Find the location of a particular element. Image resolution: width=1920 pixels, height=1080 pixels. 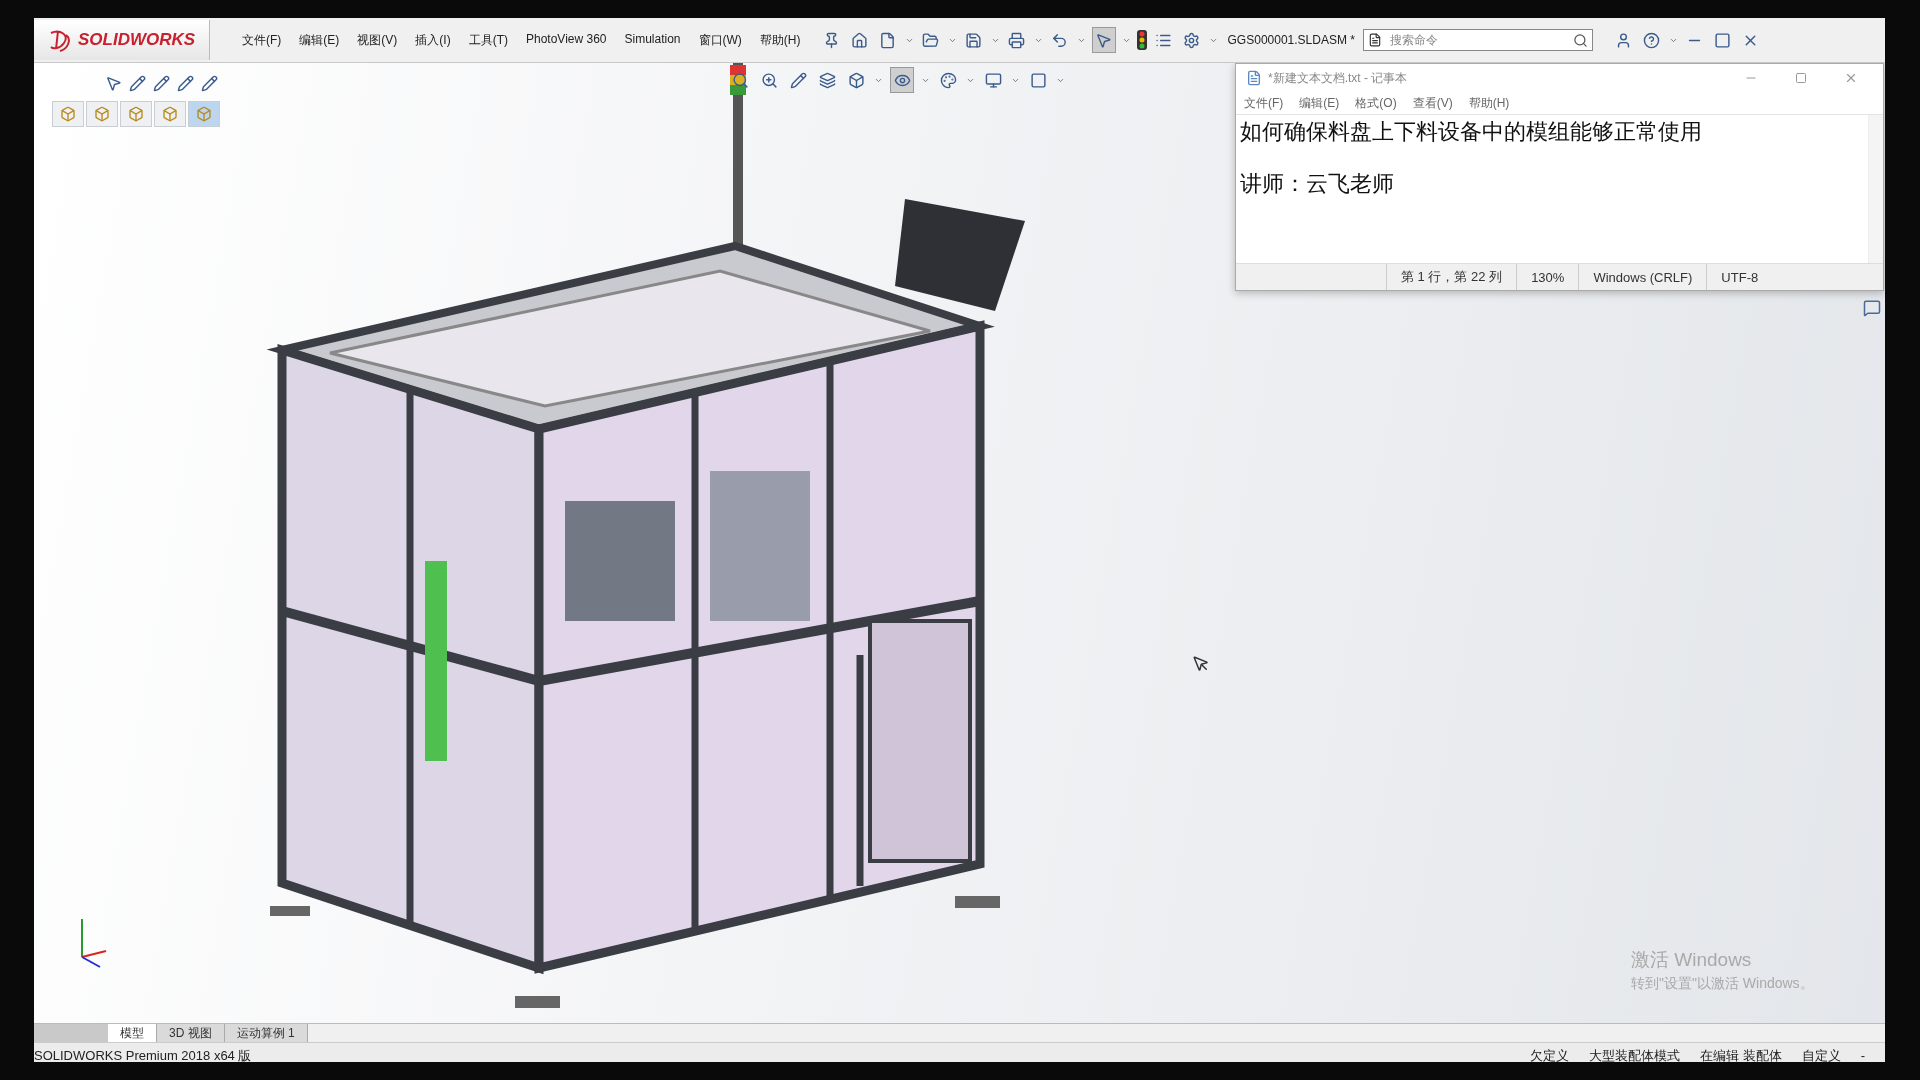

menu-item: 工具(T) is located at coordinates (488, 40).